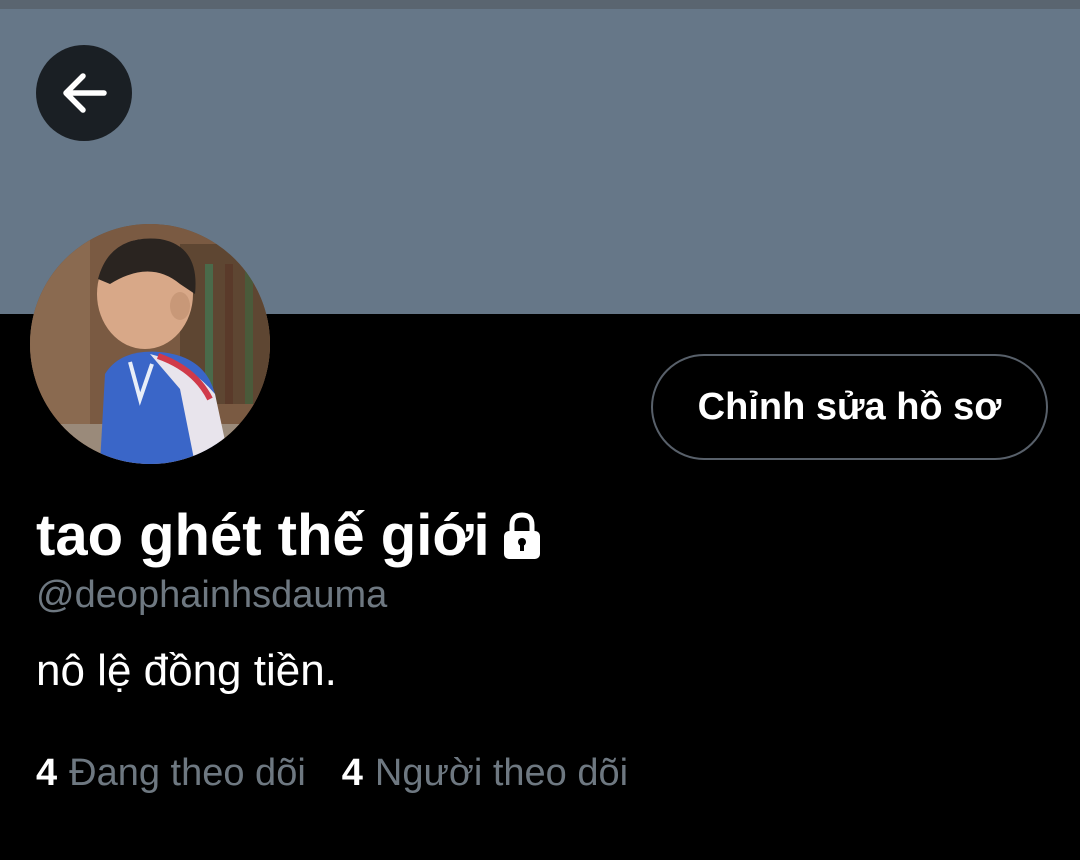  What do you see at coordinates (540, 4) in the screenshot?
I see `status-bar` at bounding box center [540, 4].